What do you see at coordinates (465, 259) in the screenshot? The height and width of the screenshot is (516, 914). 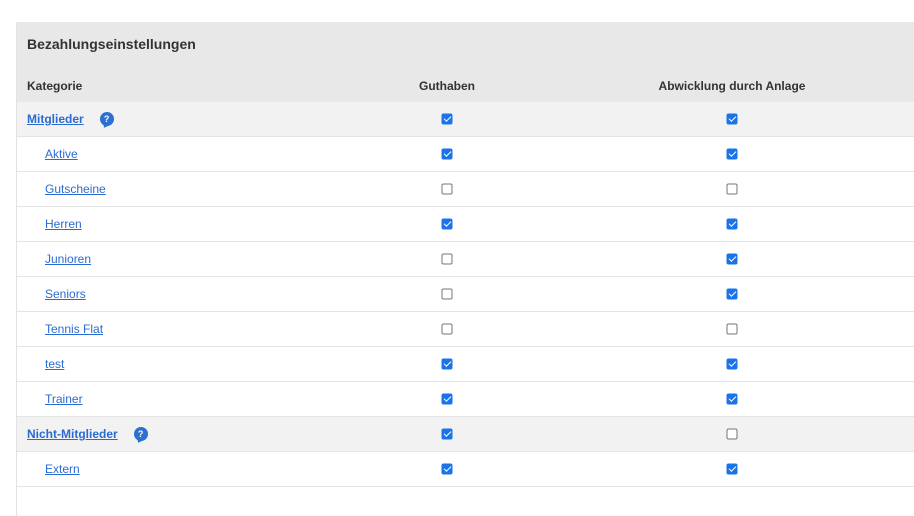 I see `category-row: Junioren` at bounding box center [465, 259].